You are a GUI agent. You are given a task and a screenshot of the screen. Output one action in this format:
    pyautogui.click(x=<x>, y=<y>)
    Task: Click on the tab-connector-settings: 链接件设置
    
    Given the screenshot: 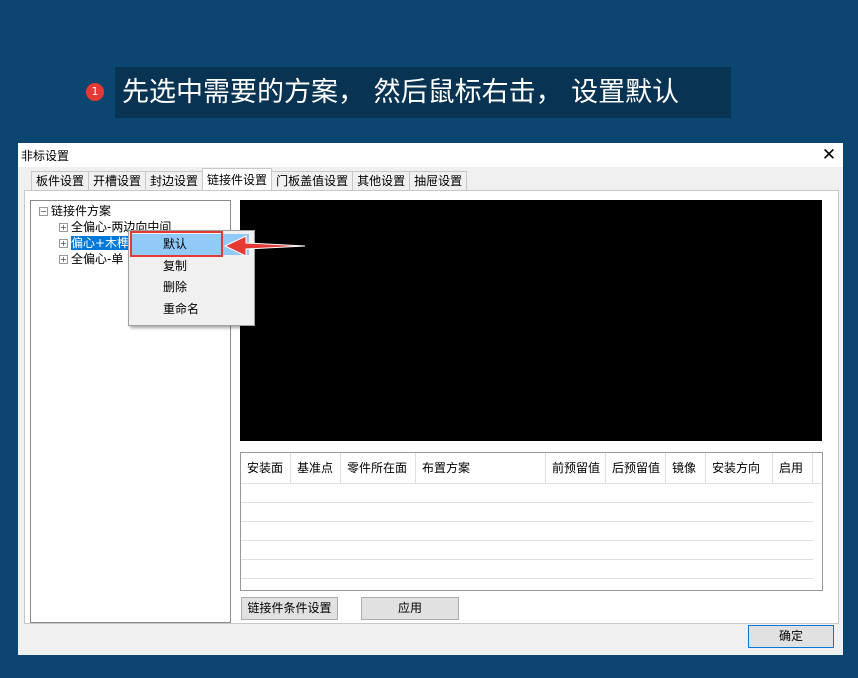 What is the action you would take?
    pyautogui.click(x=237, y=179)
    